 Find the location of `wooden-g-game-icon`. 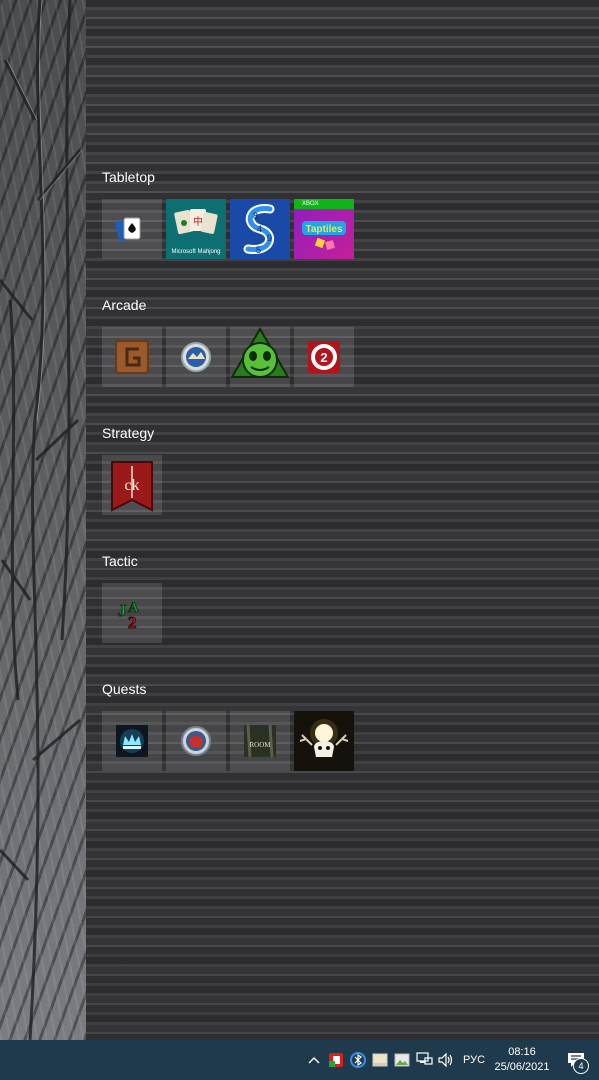

wooden-g-game-icon is located at coordinates (132, 357).